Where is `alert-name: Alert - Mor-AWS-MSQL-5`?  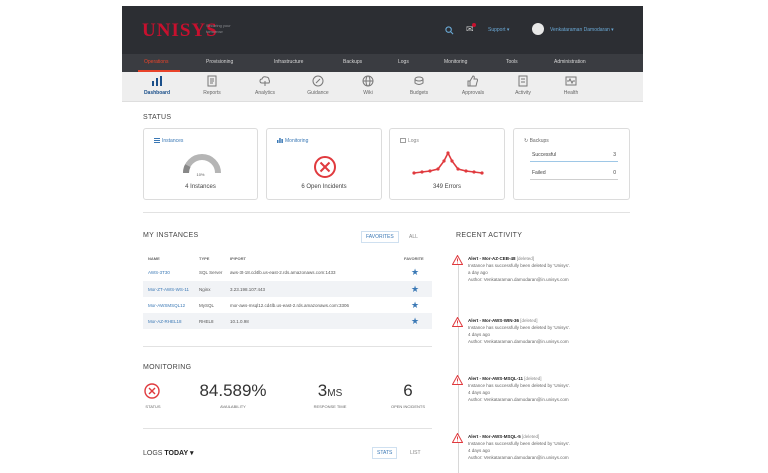
alert-name: Alert - Mor-AWS-MSQL-5 is located at coordinates (494, 436).